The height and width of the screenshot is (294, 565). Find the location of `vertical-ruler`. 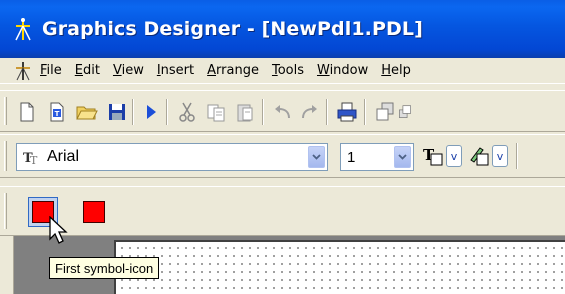

vertical-ruler is located at coordinates (7, 265).